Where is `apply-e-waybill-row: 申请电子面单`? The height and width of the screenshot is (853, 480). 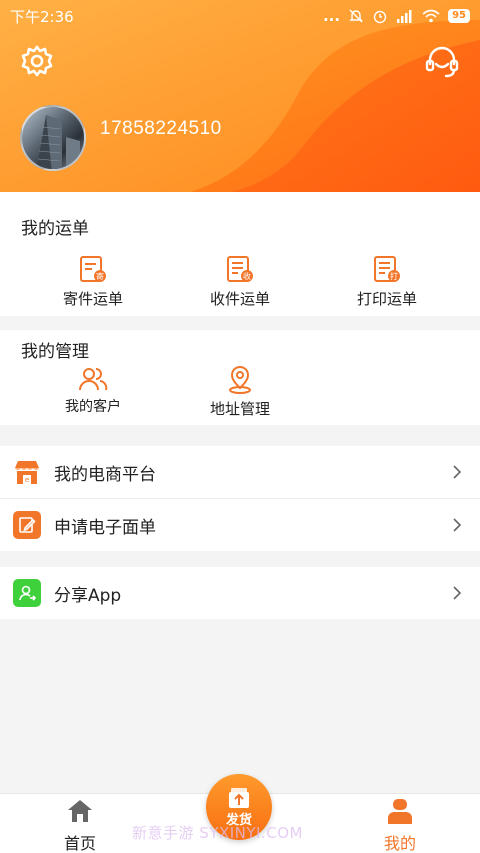 apply-e-waybill-row: 申请电子面单 is located at coordinates (240, 525).